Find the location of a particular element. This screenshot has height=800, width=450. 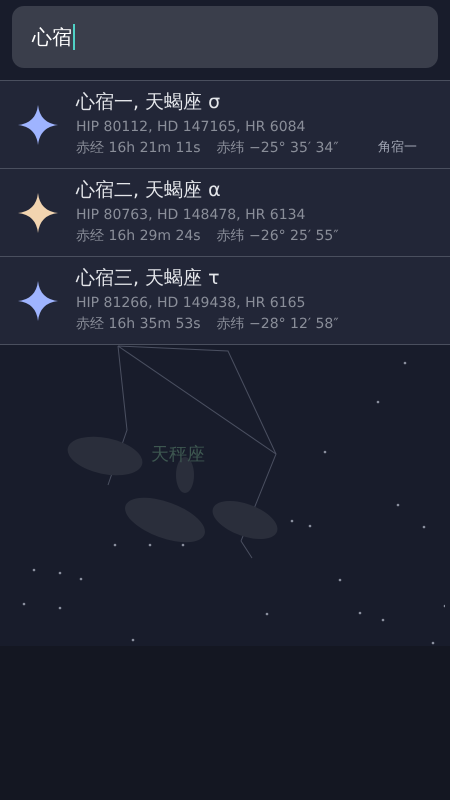

star-name: 心宿三, 天蝎座 τ is located at coordinates (148, 279).